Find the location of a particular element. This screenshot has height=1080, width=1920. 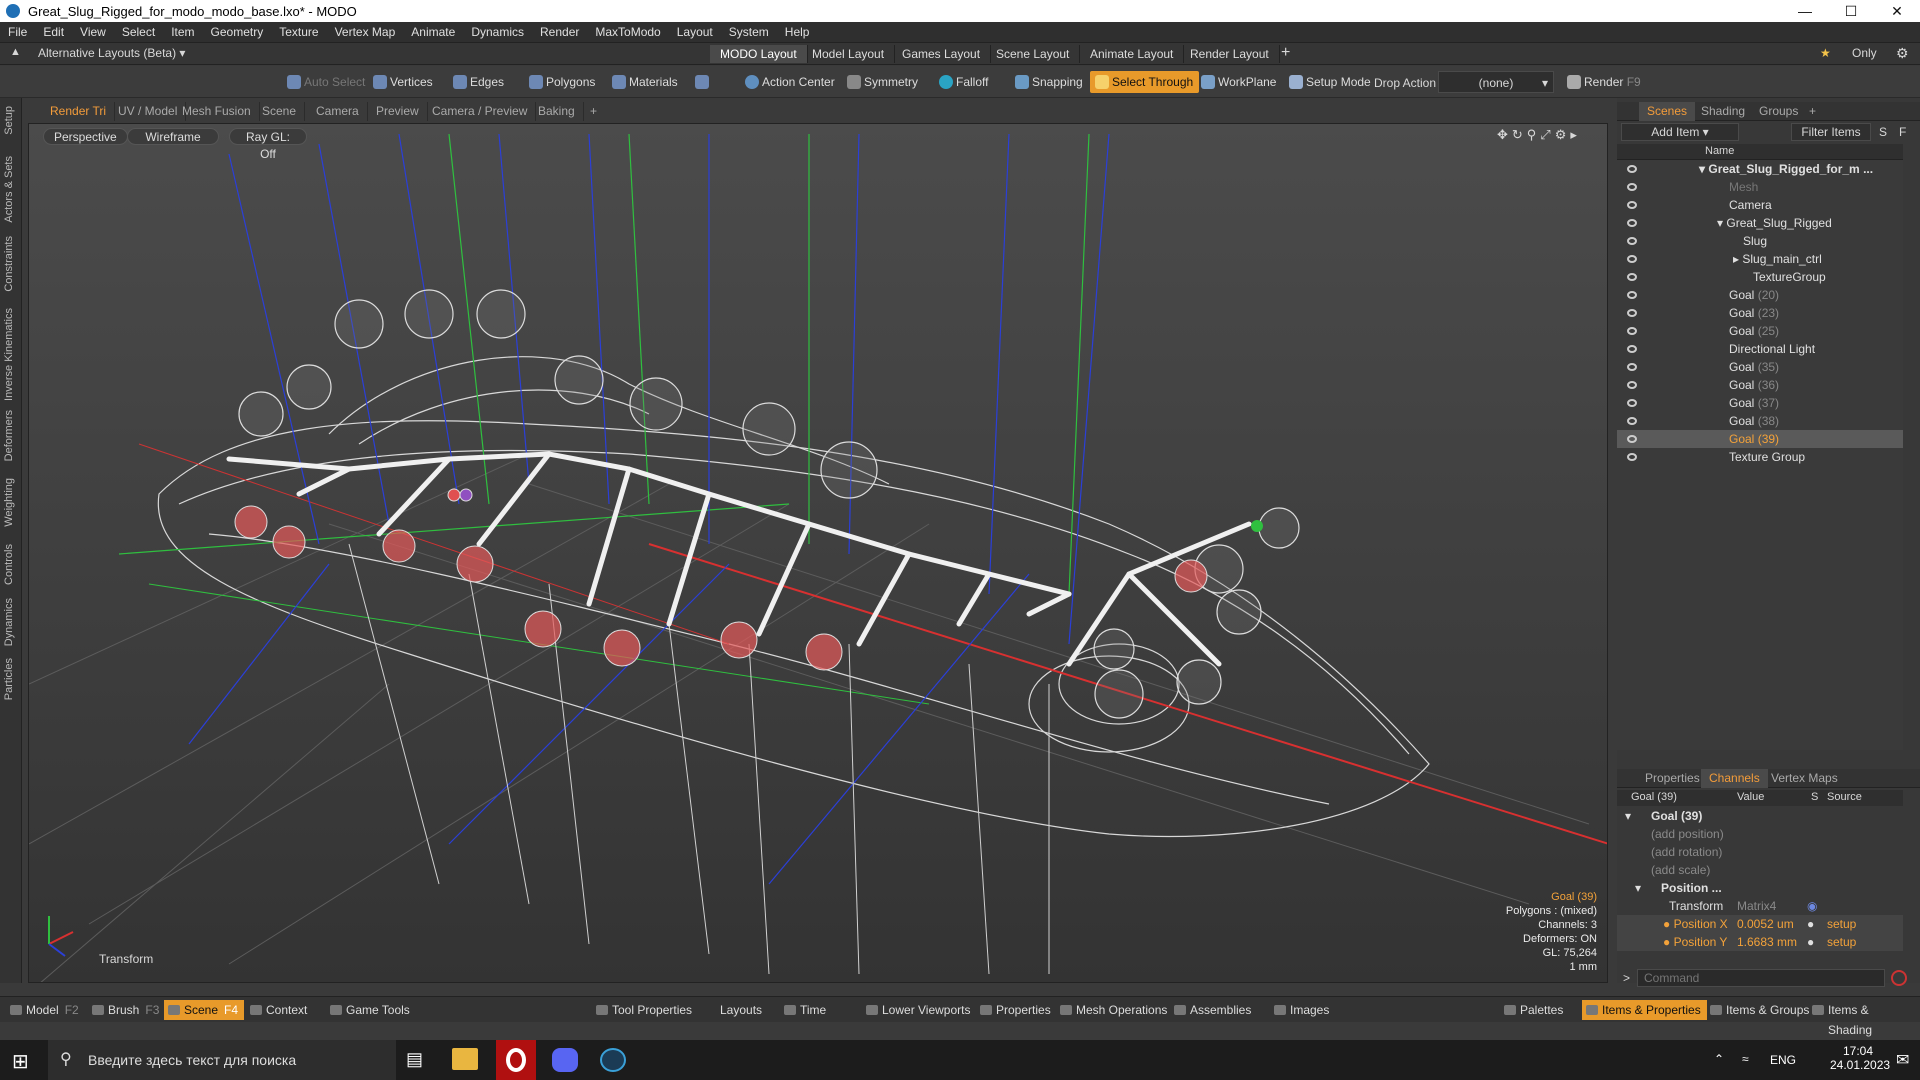

tree-row: TextureGroup is located at coordinates (1760, 277).